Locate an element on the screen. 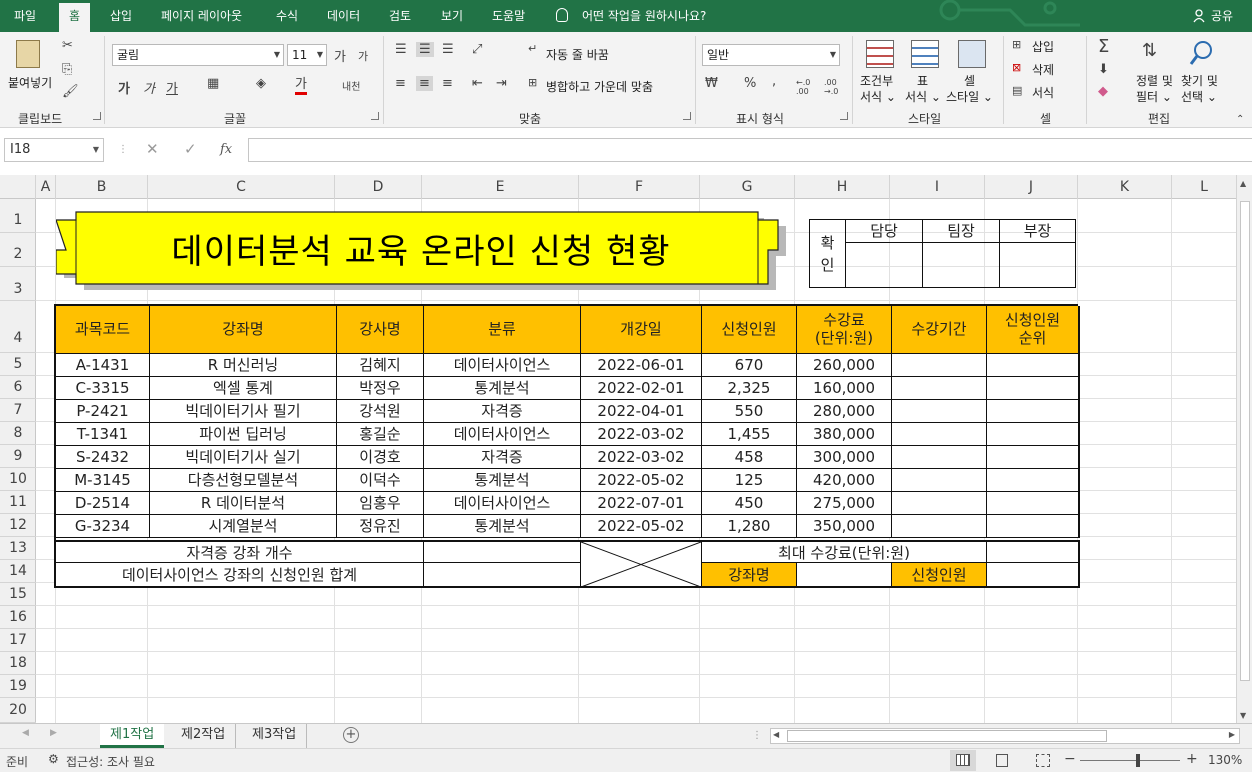 The image size is (1252, 772). sheet-tab-2: 제2작업 is located at coordinates (204, 736).